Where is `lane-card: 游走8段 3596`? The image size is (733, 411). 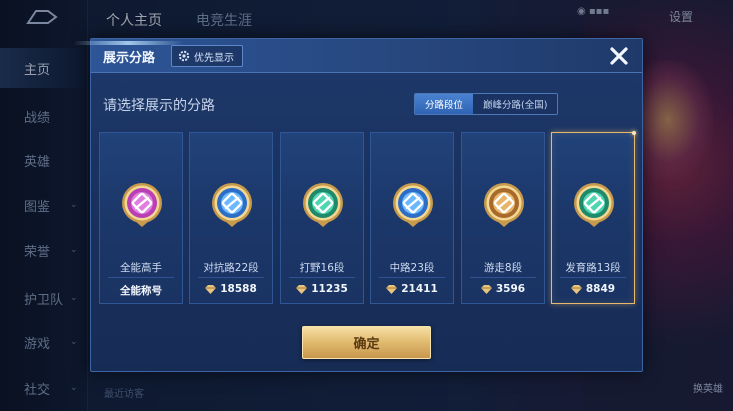 lane-card: 游走8段 3596 is located at coordinates (503, 218).